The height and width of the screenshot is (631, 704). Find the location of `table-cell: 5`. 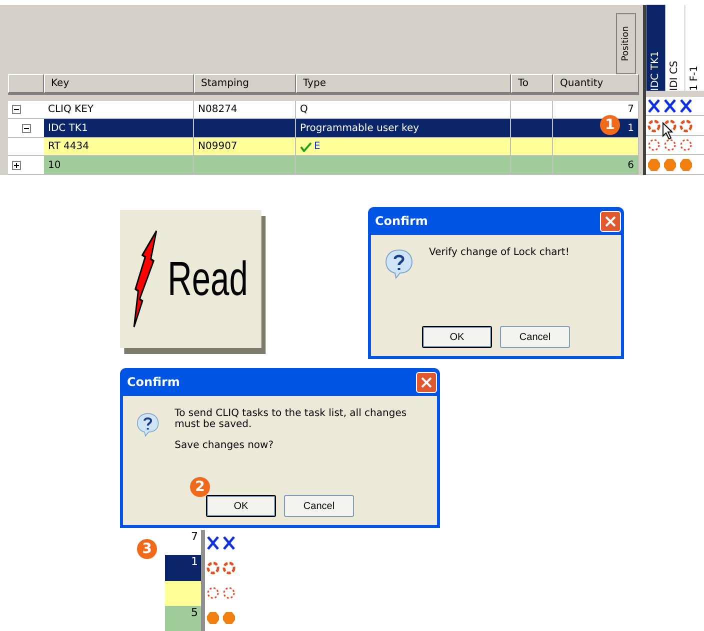

table-cell: 5 is located at coordinates (183, 618).